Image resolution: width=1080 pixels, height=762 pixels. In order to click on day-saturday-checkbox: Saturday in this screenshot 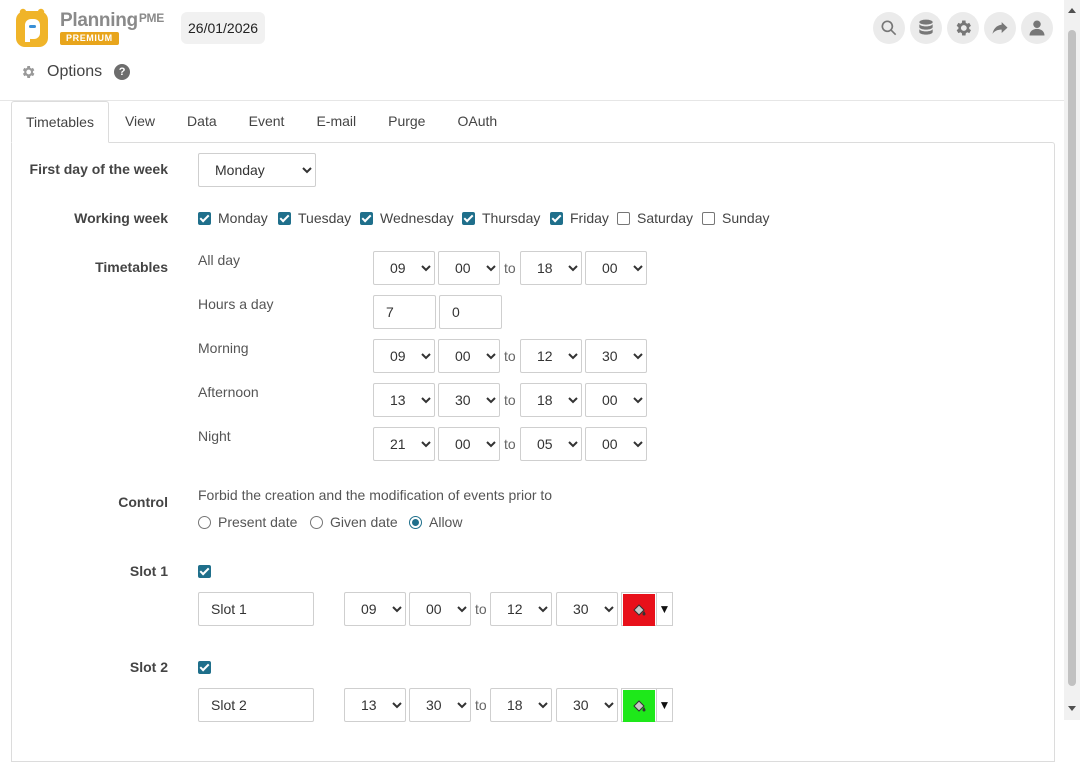, I will do `click(655, 218)`.